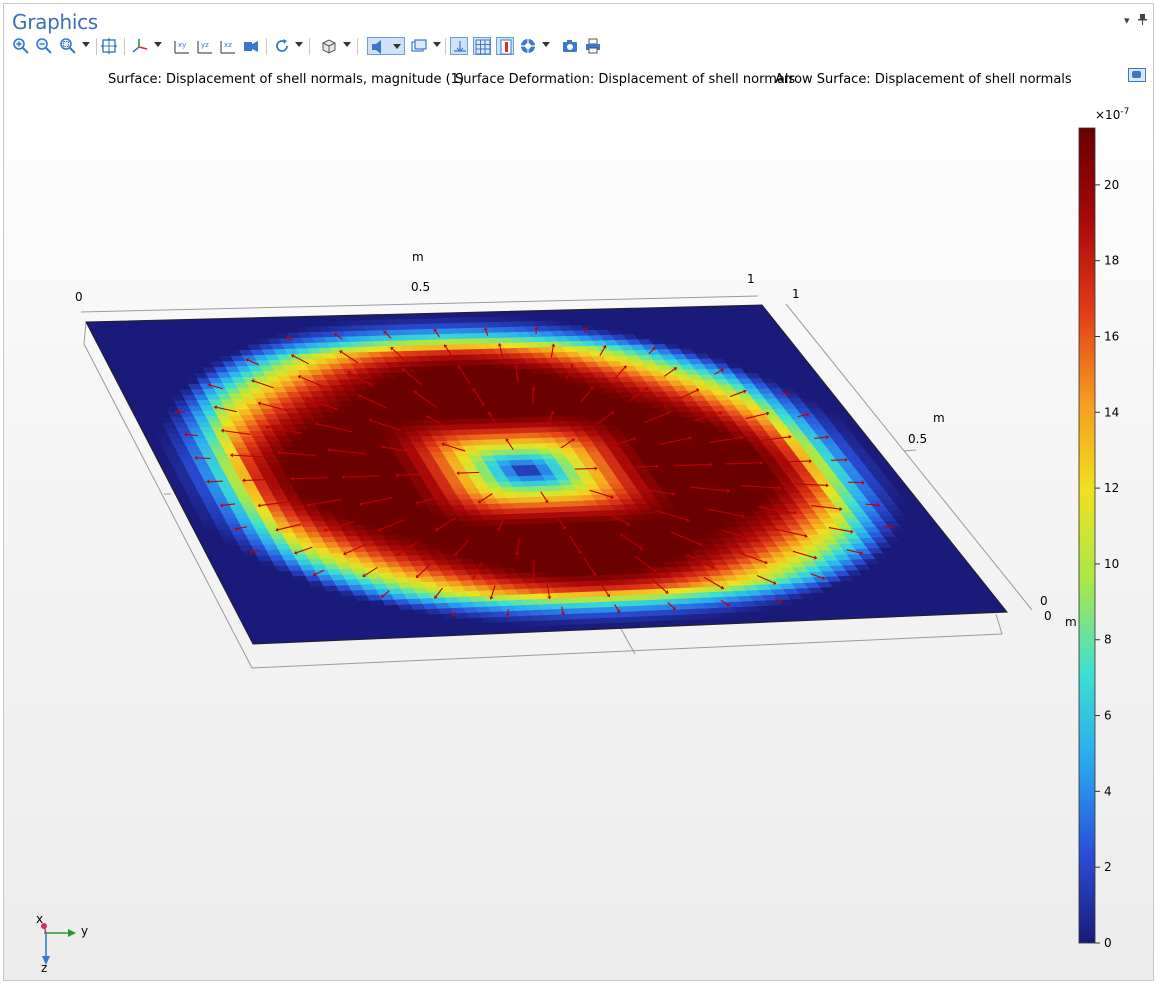  I want to click on colorbar, so click(1087, 535).